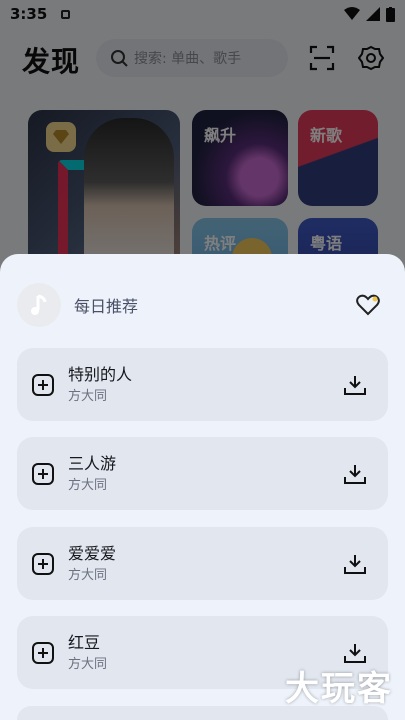  Describe the element at coordinates (92, 553) in the screenshot. I see `song-title: 爱爱爱` at that location.